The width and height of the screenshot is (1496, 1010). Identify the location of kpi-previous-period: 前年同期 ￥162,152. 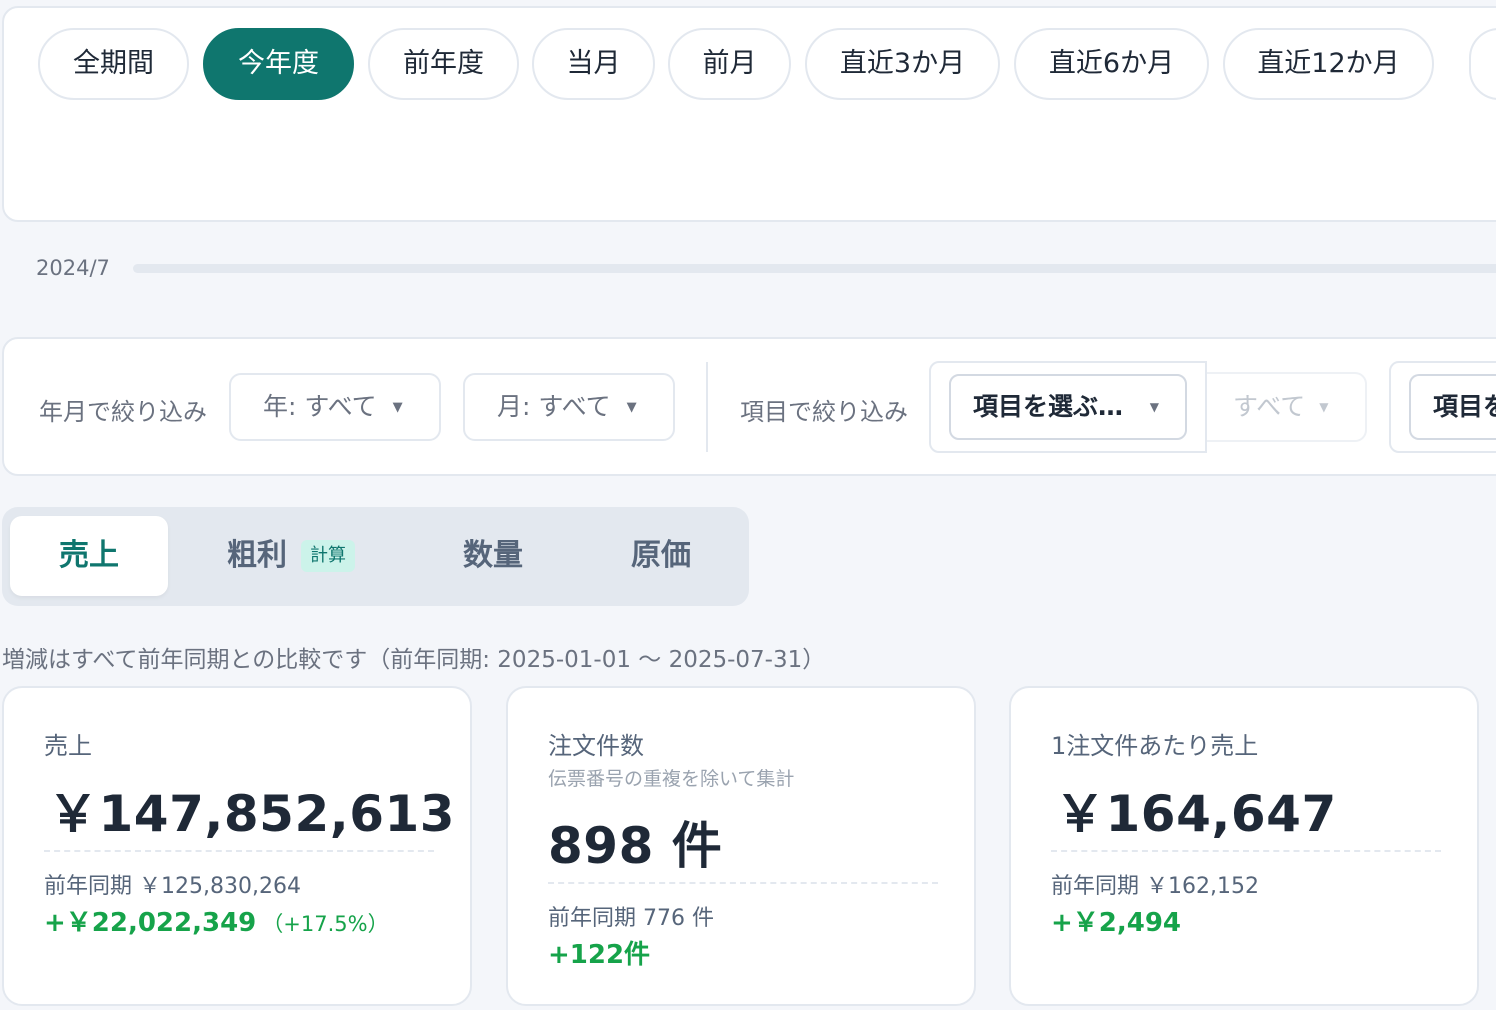
(1155, 886).